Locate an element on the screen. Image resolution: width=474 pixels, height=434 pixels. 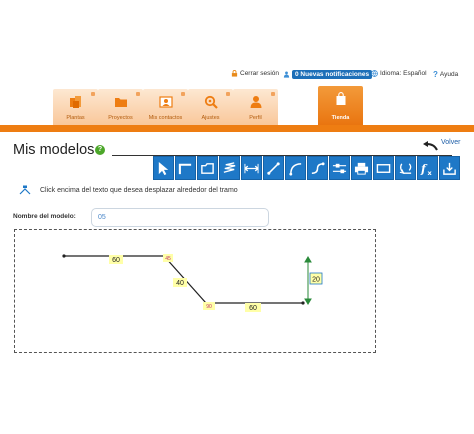
language-label: Idioma: Español is located at coordinates (403, 73).